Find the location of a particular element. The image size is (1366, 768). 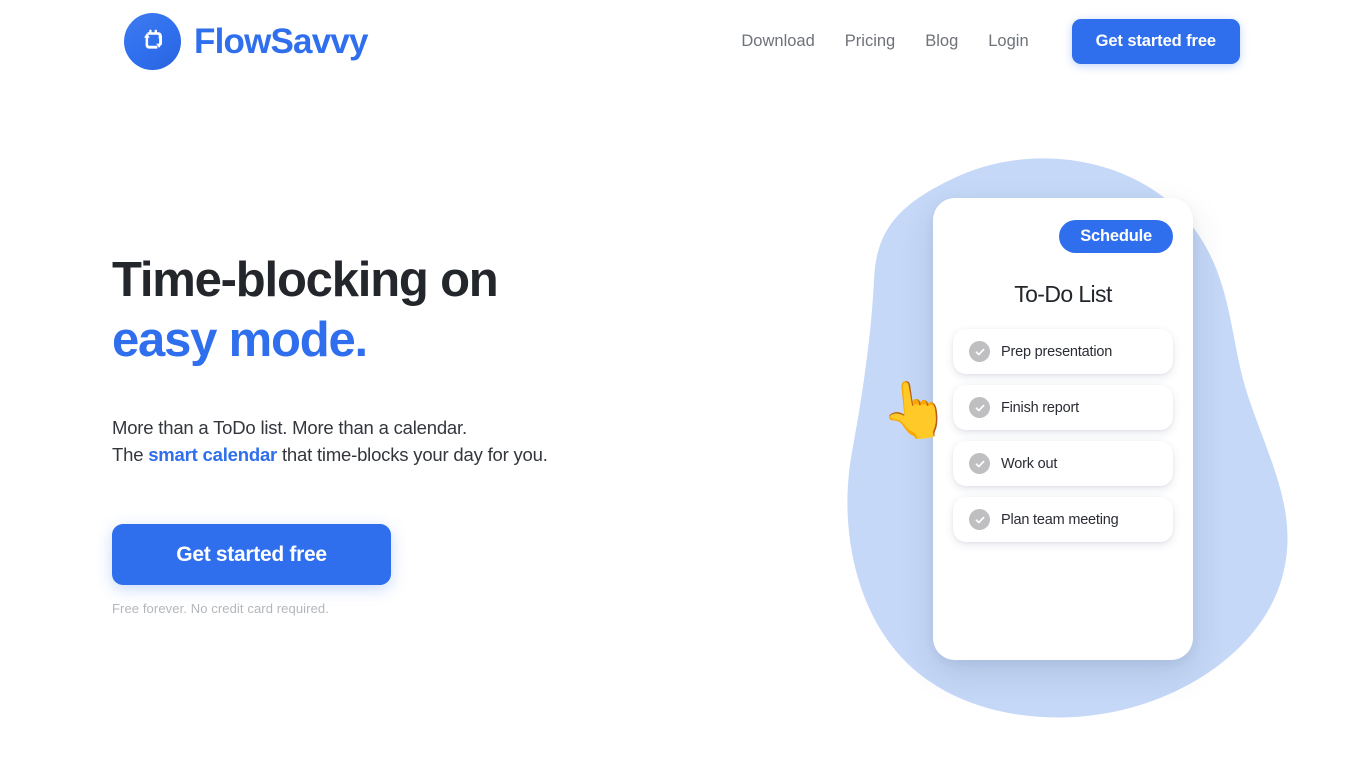

brand-name: FlowSavvy is located at coordinates (281, 41).